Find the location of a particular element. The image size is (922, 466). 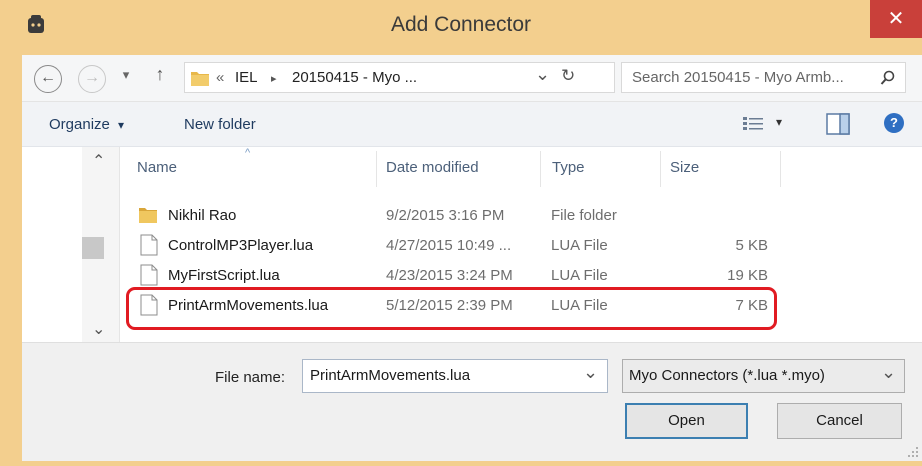

file-name: Nikhil Rao is located at coordinates (202, 215).